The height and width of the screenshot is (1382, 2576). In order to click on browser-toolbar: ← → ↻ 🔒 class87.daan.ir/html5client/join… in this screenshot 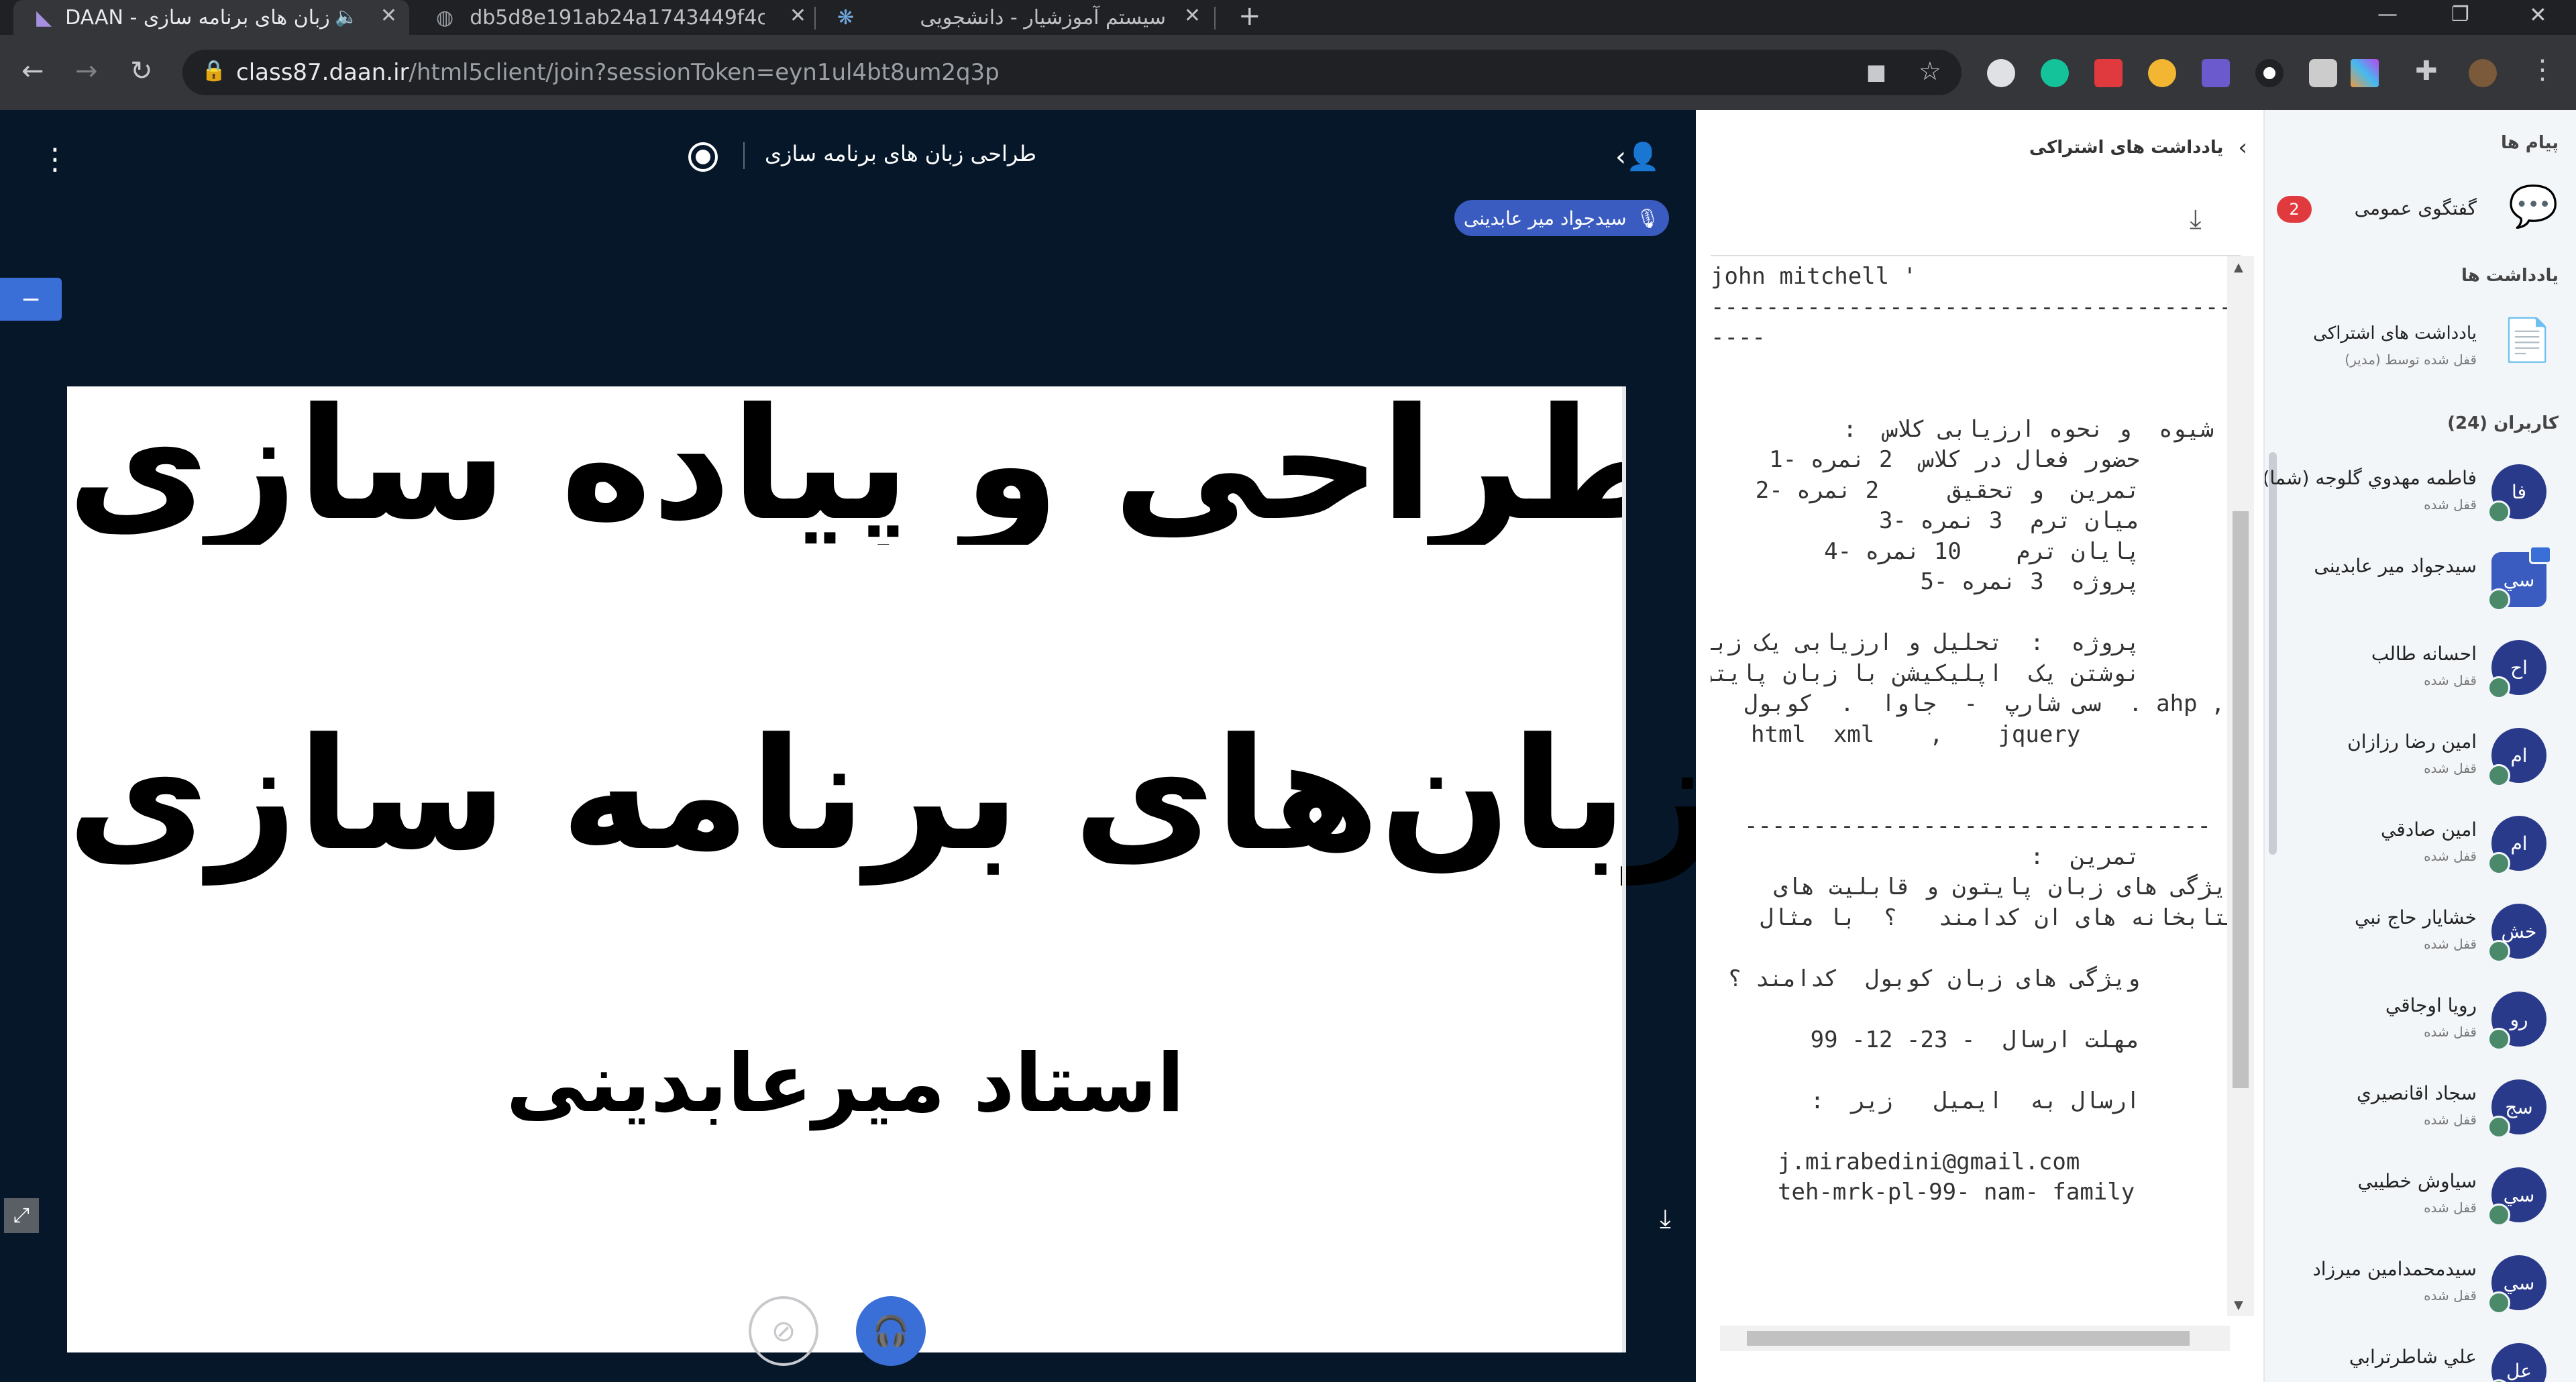, I will do `click(1288, 72)`.